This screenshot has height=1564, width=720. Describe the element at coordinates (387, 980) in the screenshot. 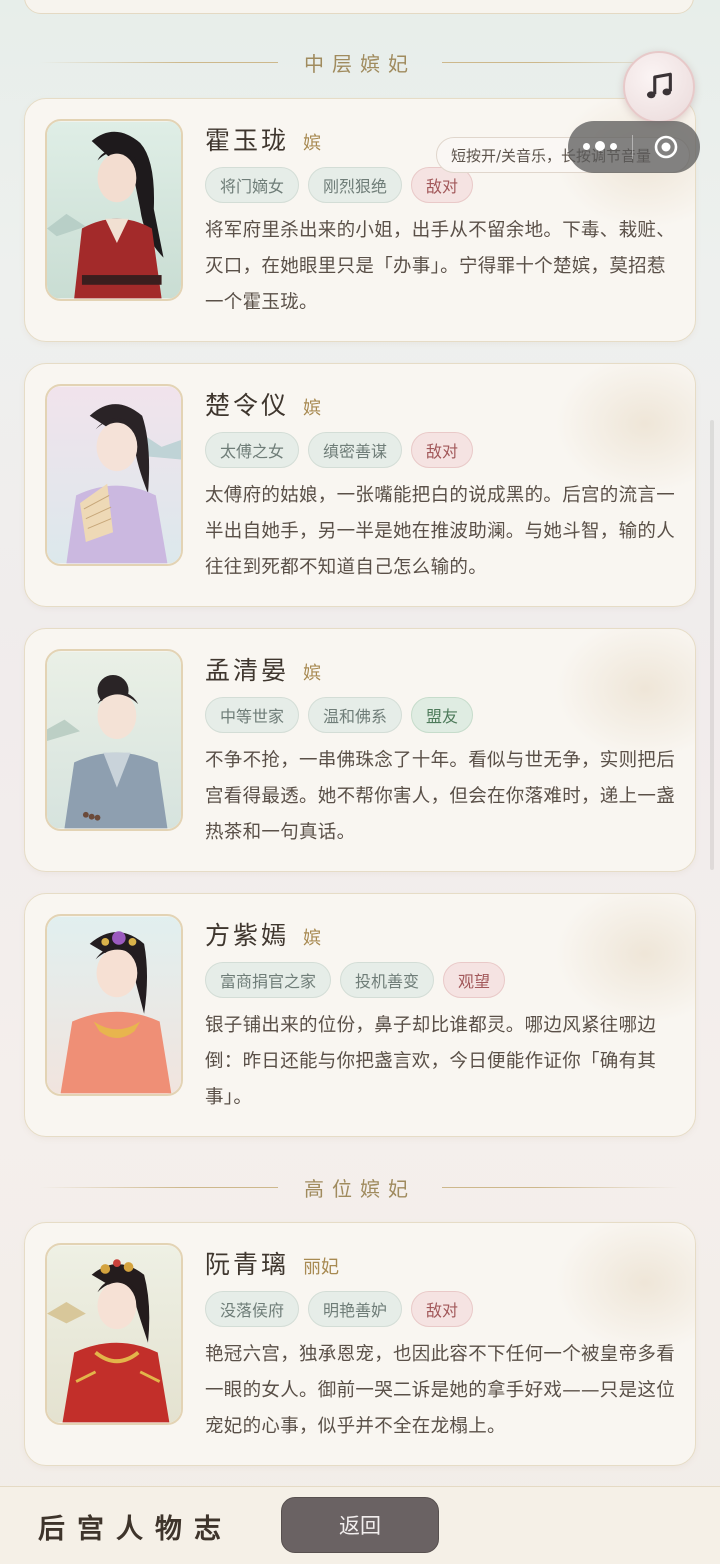

I see `tag-personality: 投机善变` at that location.